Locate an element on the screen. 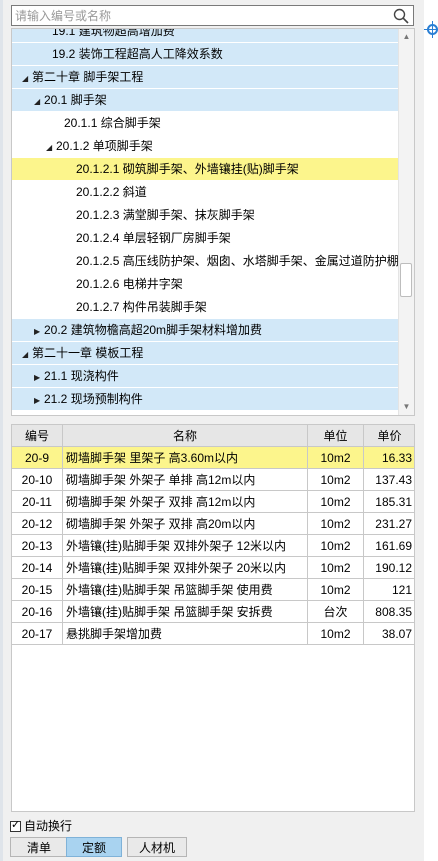 This screenshot has width=438, height=861. scroll-down-icon: ▼ is located at coordinates (406, 407).